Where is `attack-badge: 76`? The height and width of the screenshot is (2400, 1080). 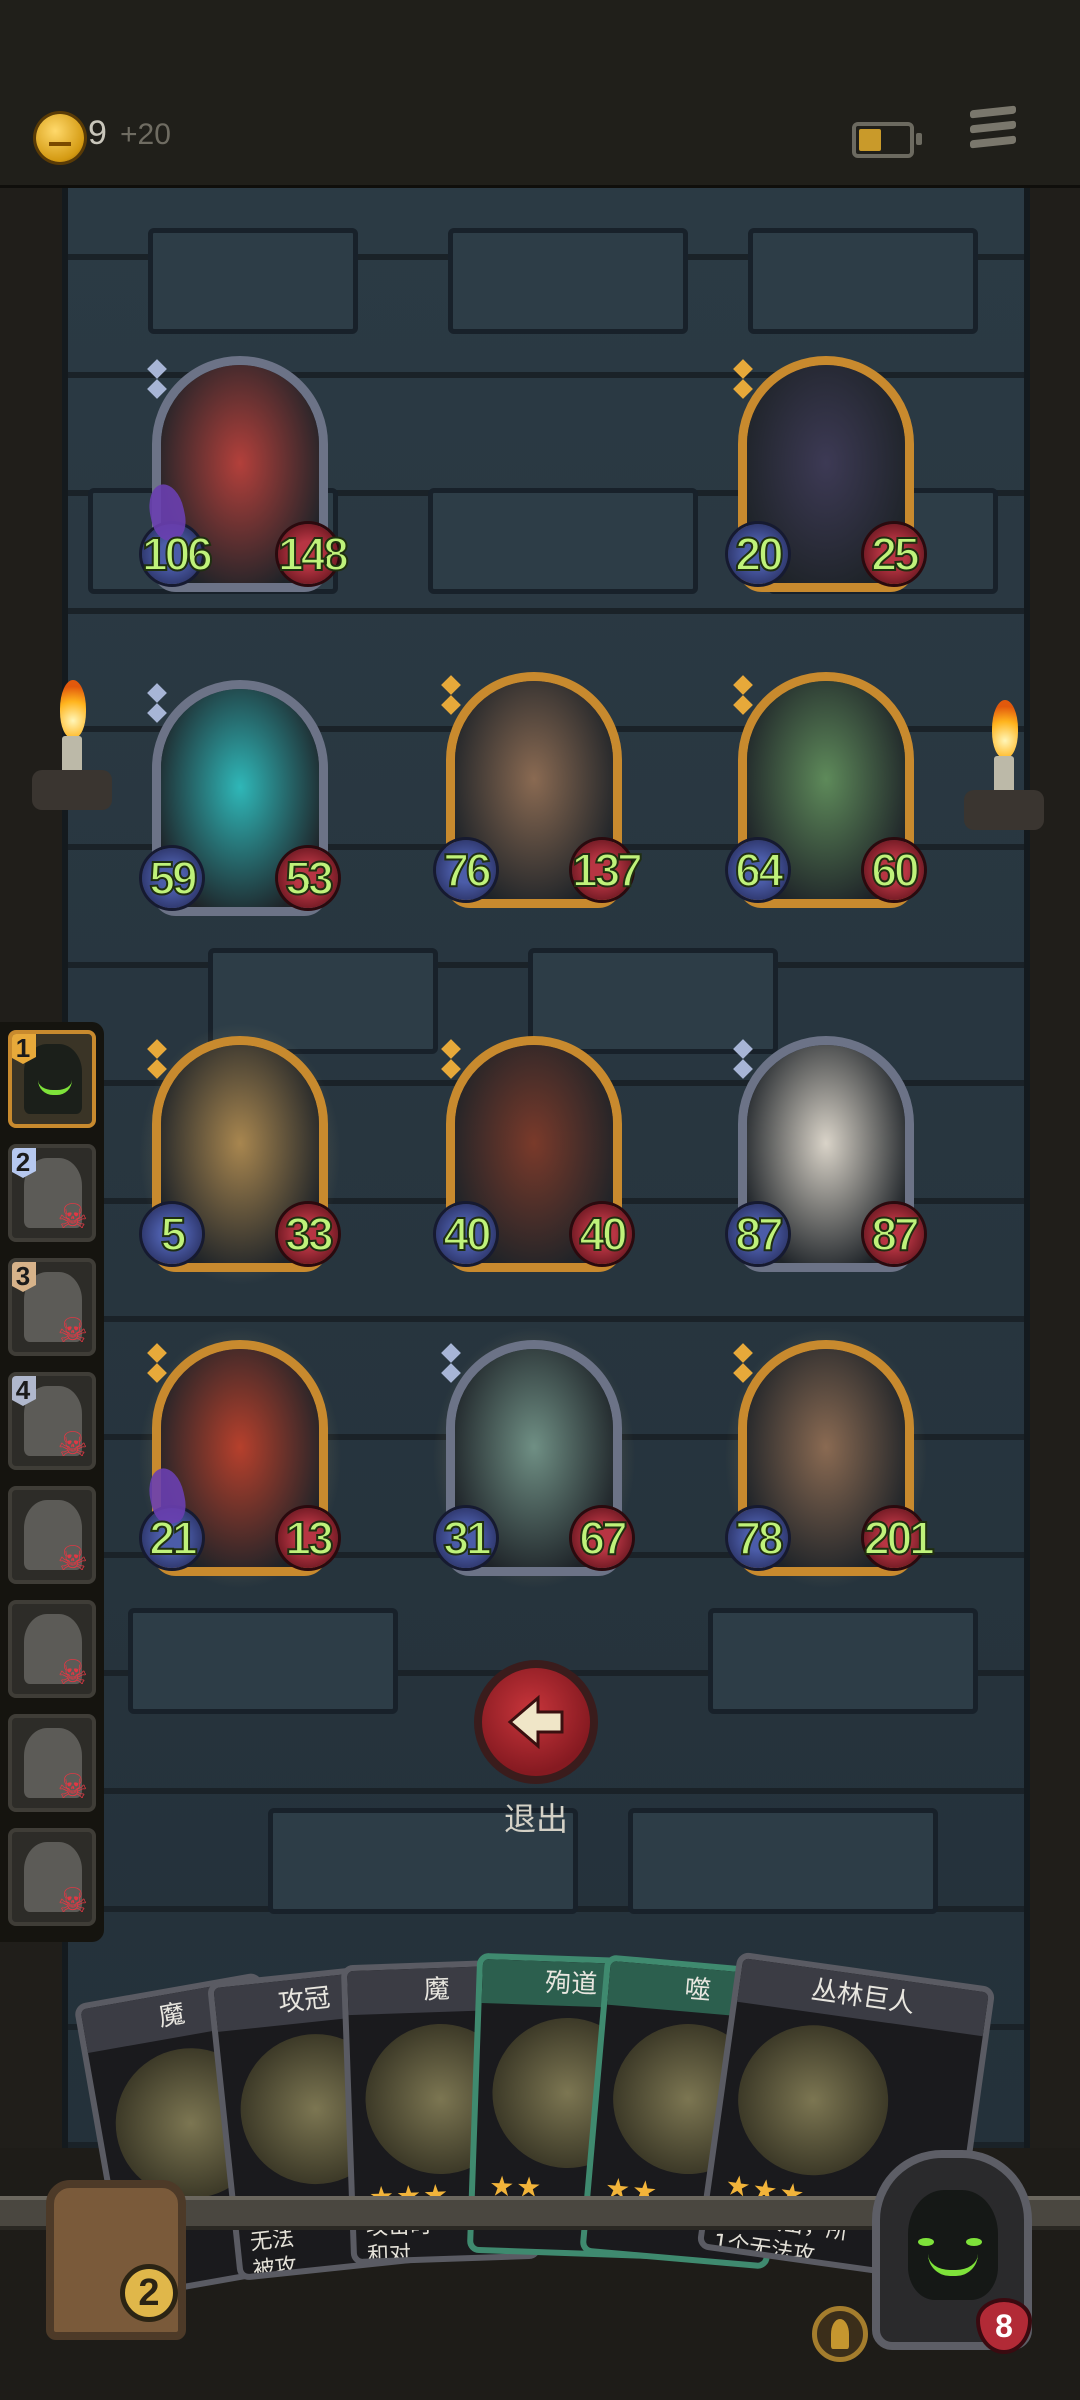 attack-badge: 76 is located at coordinates (466, 870).